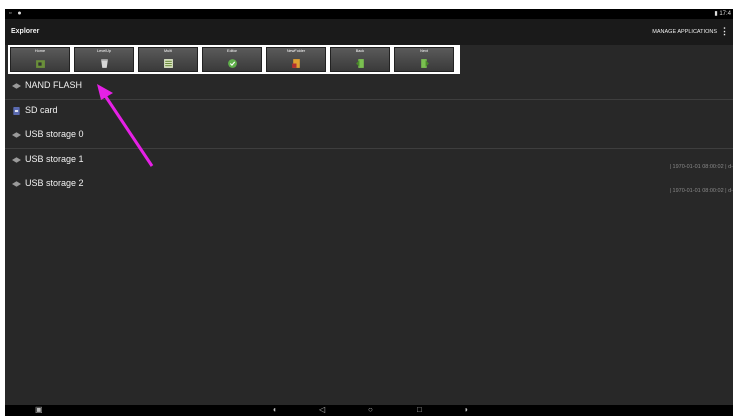 The height and width of the screenshot is (416, 733). Describe the element at coordinates (369, 87) in the screenshot. I see `list-item-nand-flash: NAND FLASH` at that location.